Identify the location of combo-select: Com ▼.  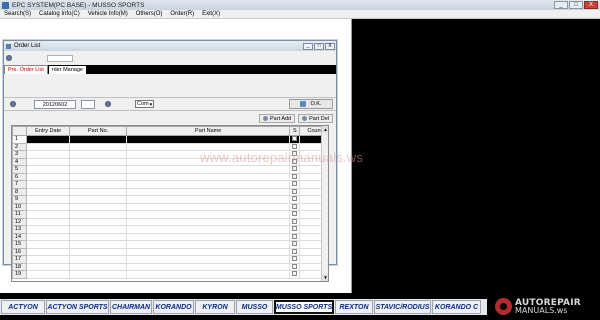
(144, 104).